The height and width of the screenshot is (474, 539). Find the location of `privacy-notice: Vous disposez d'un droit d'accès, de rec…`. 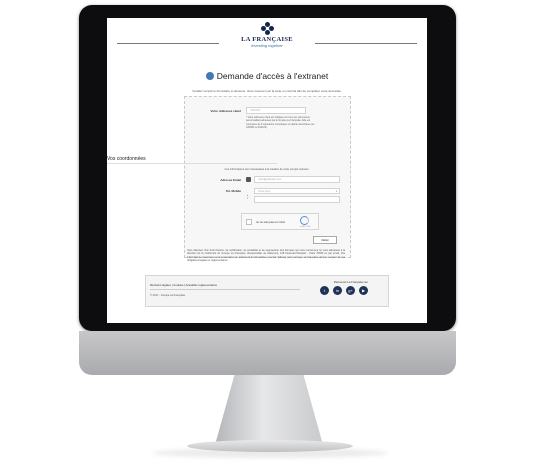

privacy-notice: Vous disposez d'un droit d'accès, de rec… is located at coordinates (266, 256).